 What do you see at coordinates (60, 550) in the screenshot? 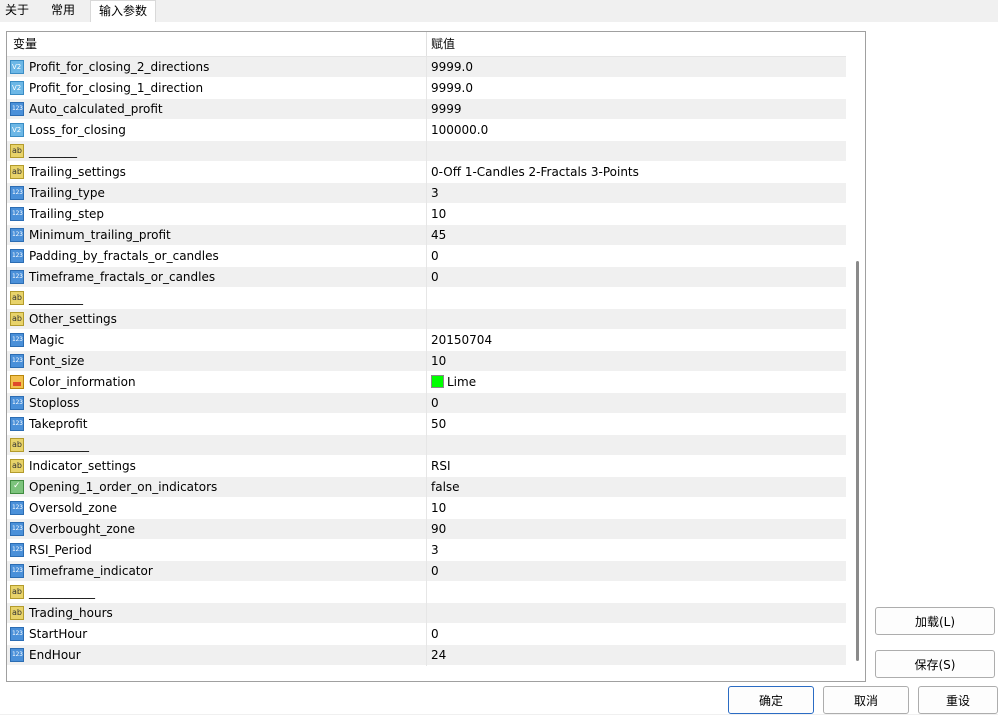
I see `parameter-name: RSI_Period` at bounding box center [60, 550].